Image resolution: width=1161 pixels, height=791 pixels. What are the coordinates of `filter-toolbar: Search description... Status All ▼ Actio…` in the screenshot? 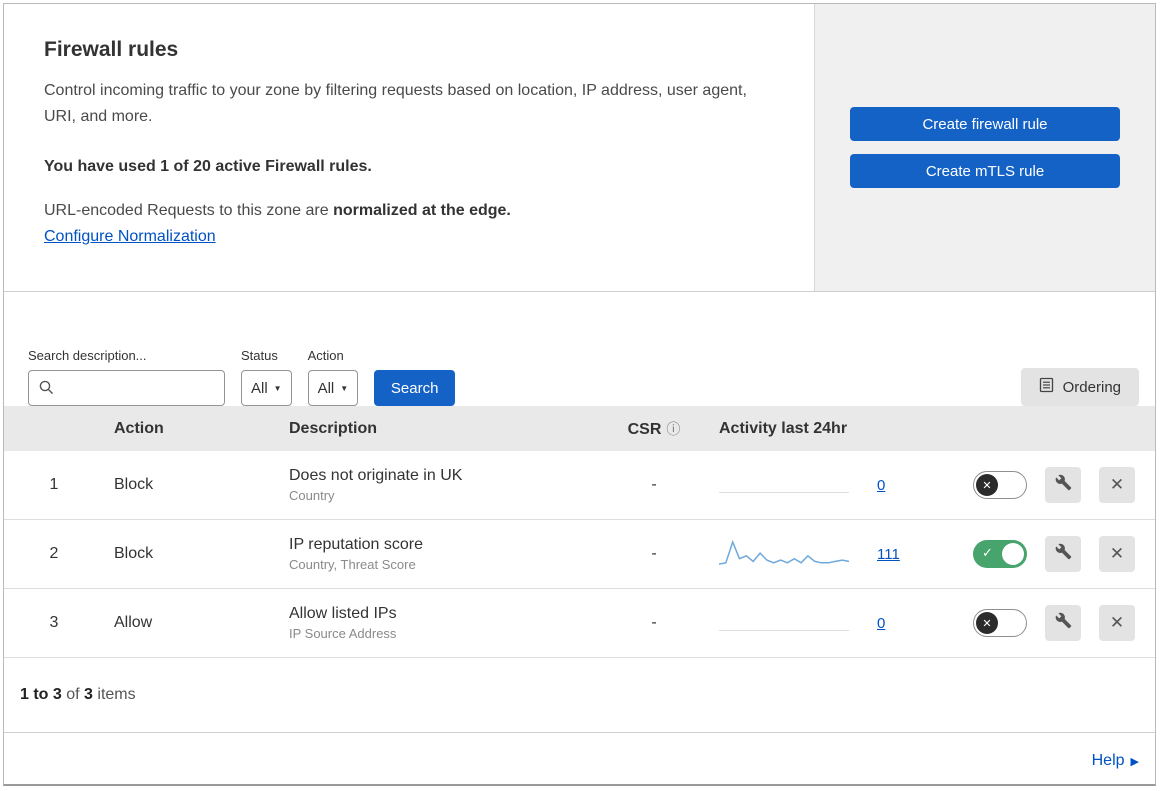 It's located at (579, 349).